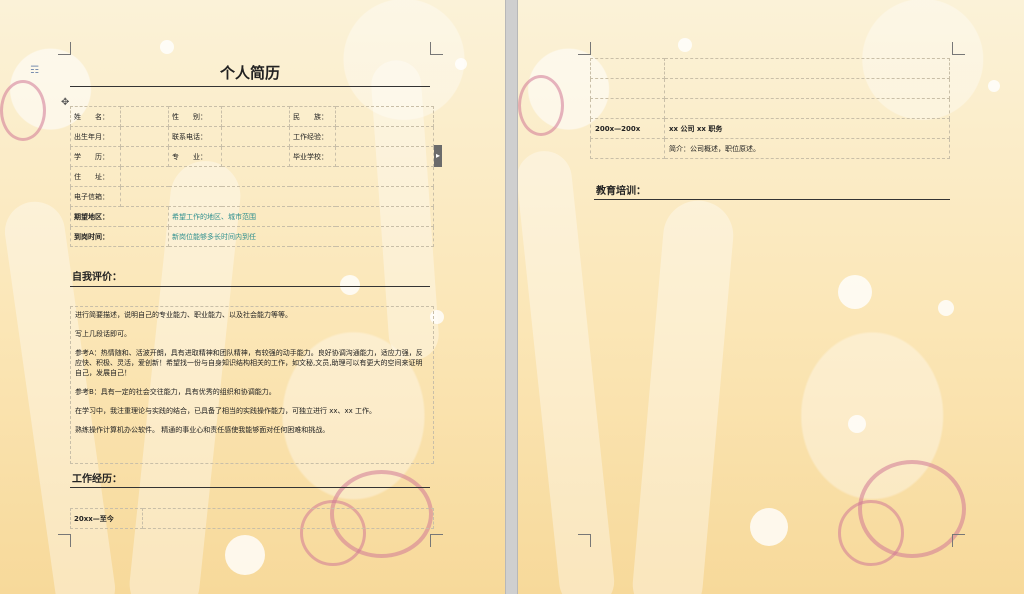 This screenshot has height=594, width=1024. Describe the element at coordinates (202, 430) in the screenshot. I see `eval-paragraph: 熟练操作计算机办公软件。 精通的事业心和责任感使我能够面对任何困难和挑战。` at that location.